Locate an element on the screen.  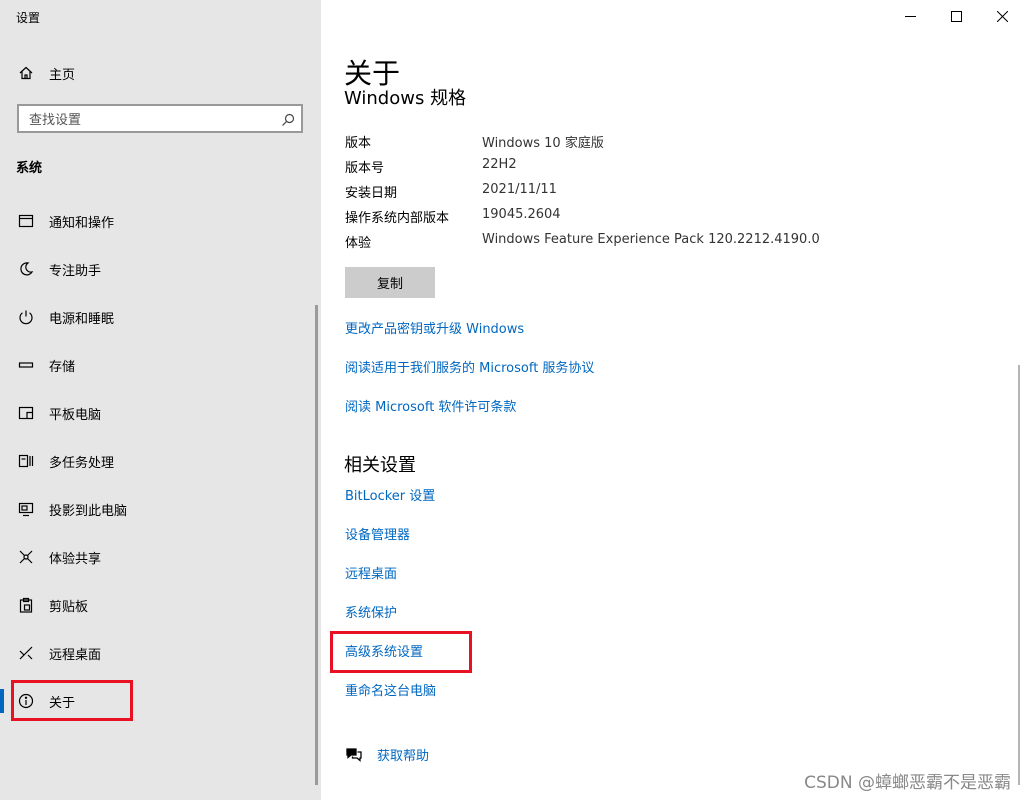
highlight-box is located at coordinates (401, 652).